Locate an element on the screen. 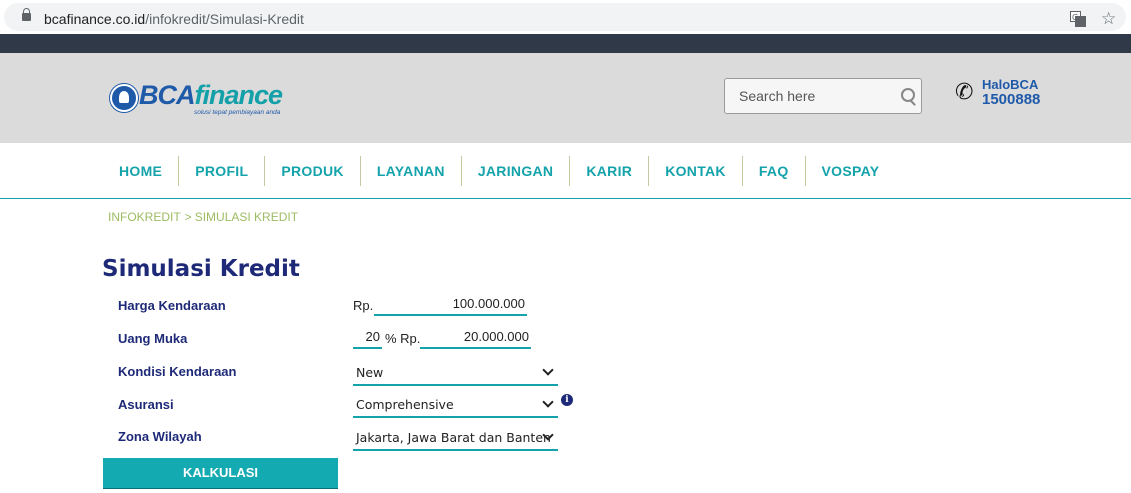 The height and width of the screenshot is (493, 1131). nav-vospay: VOSPAY is located at coordinates (850, 171).